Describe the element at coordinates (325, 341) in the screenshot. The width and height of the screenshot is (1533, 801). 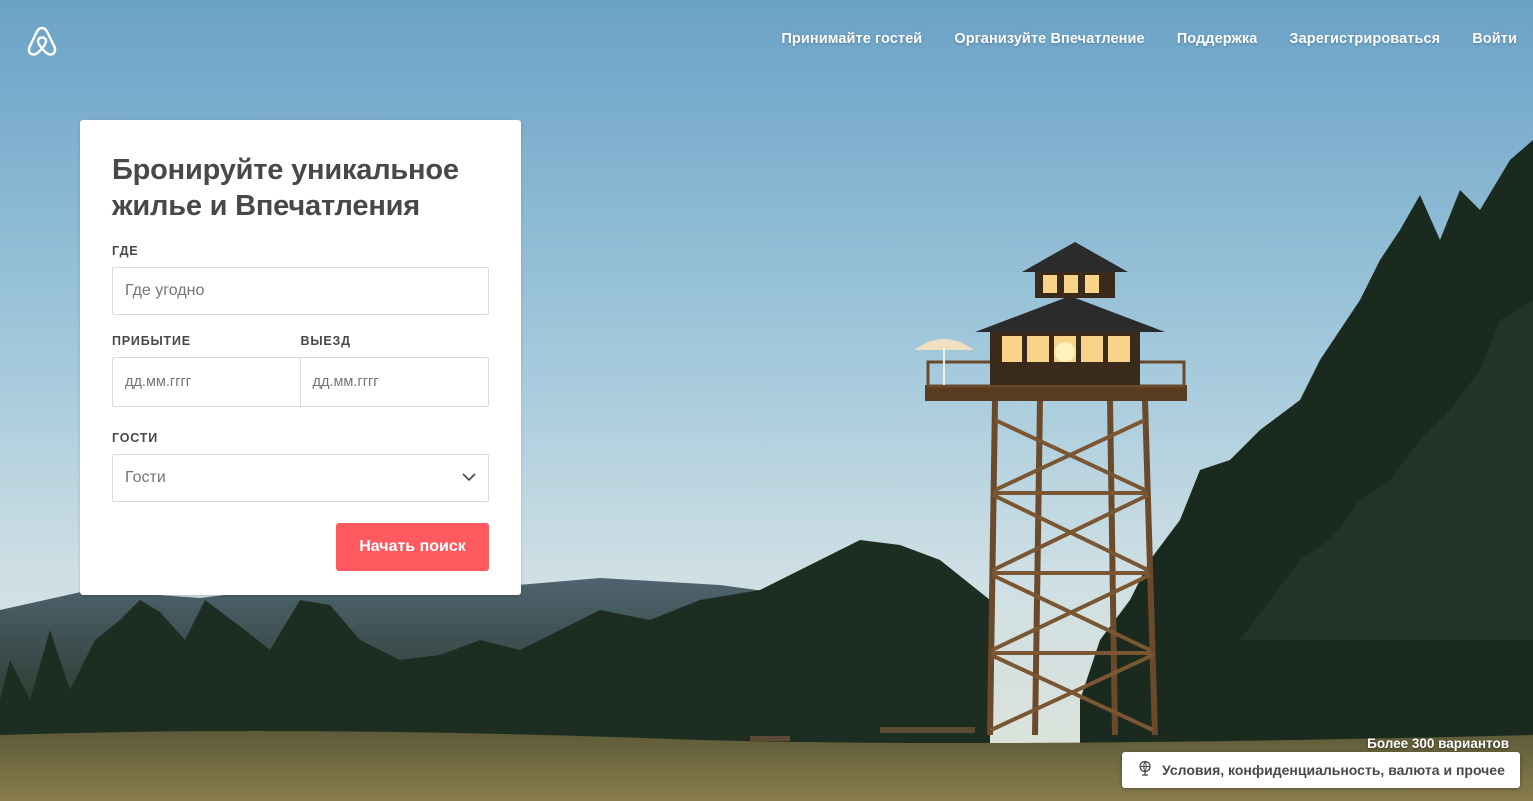
I see `checkout-label: Выезд` at that location.